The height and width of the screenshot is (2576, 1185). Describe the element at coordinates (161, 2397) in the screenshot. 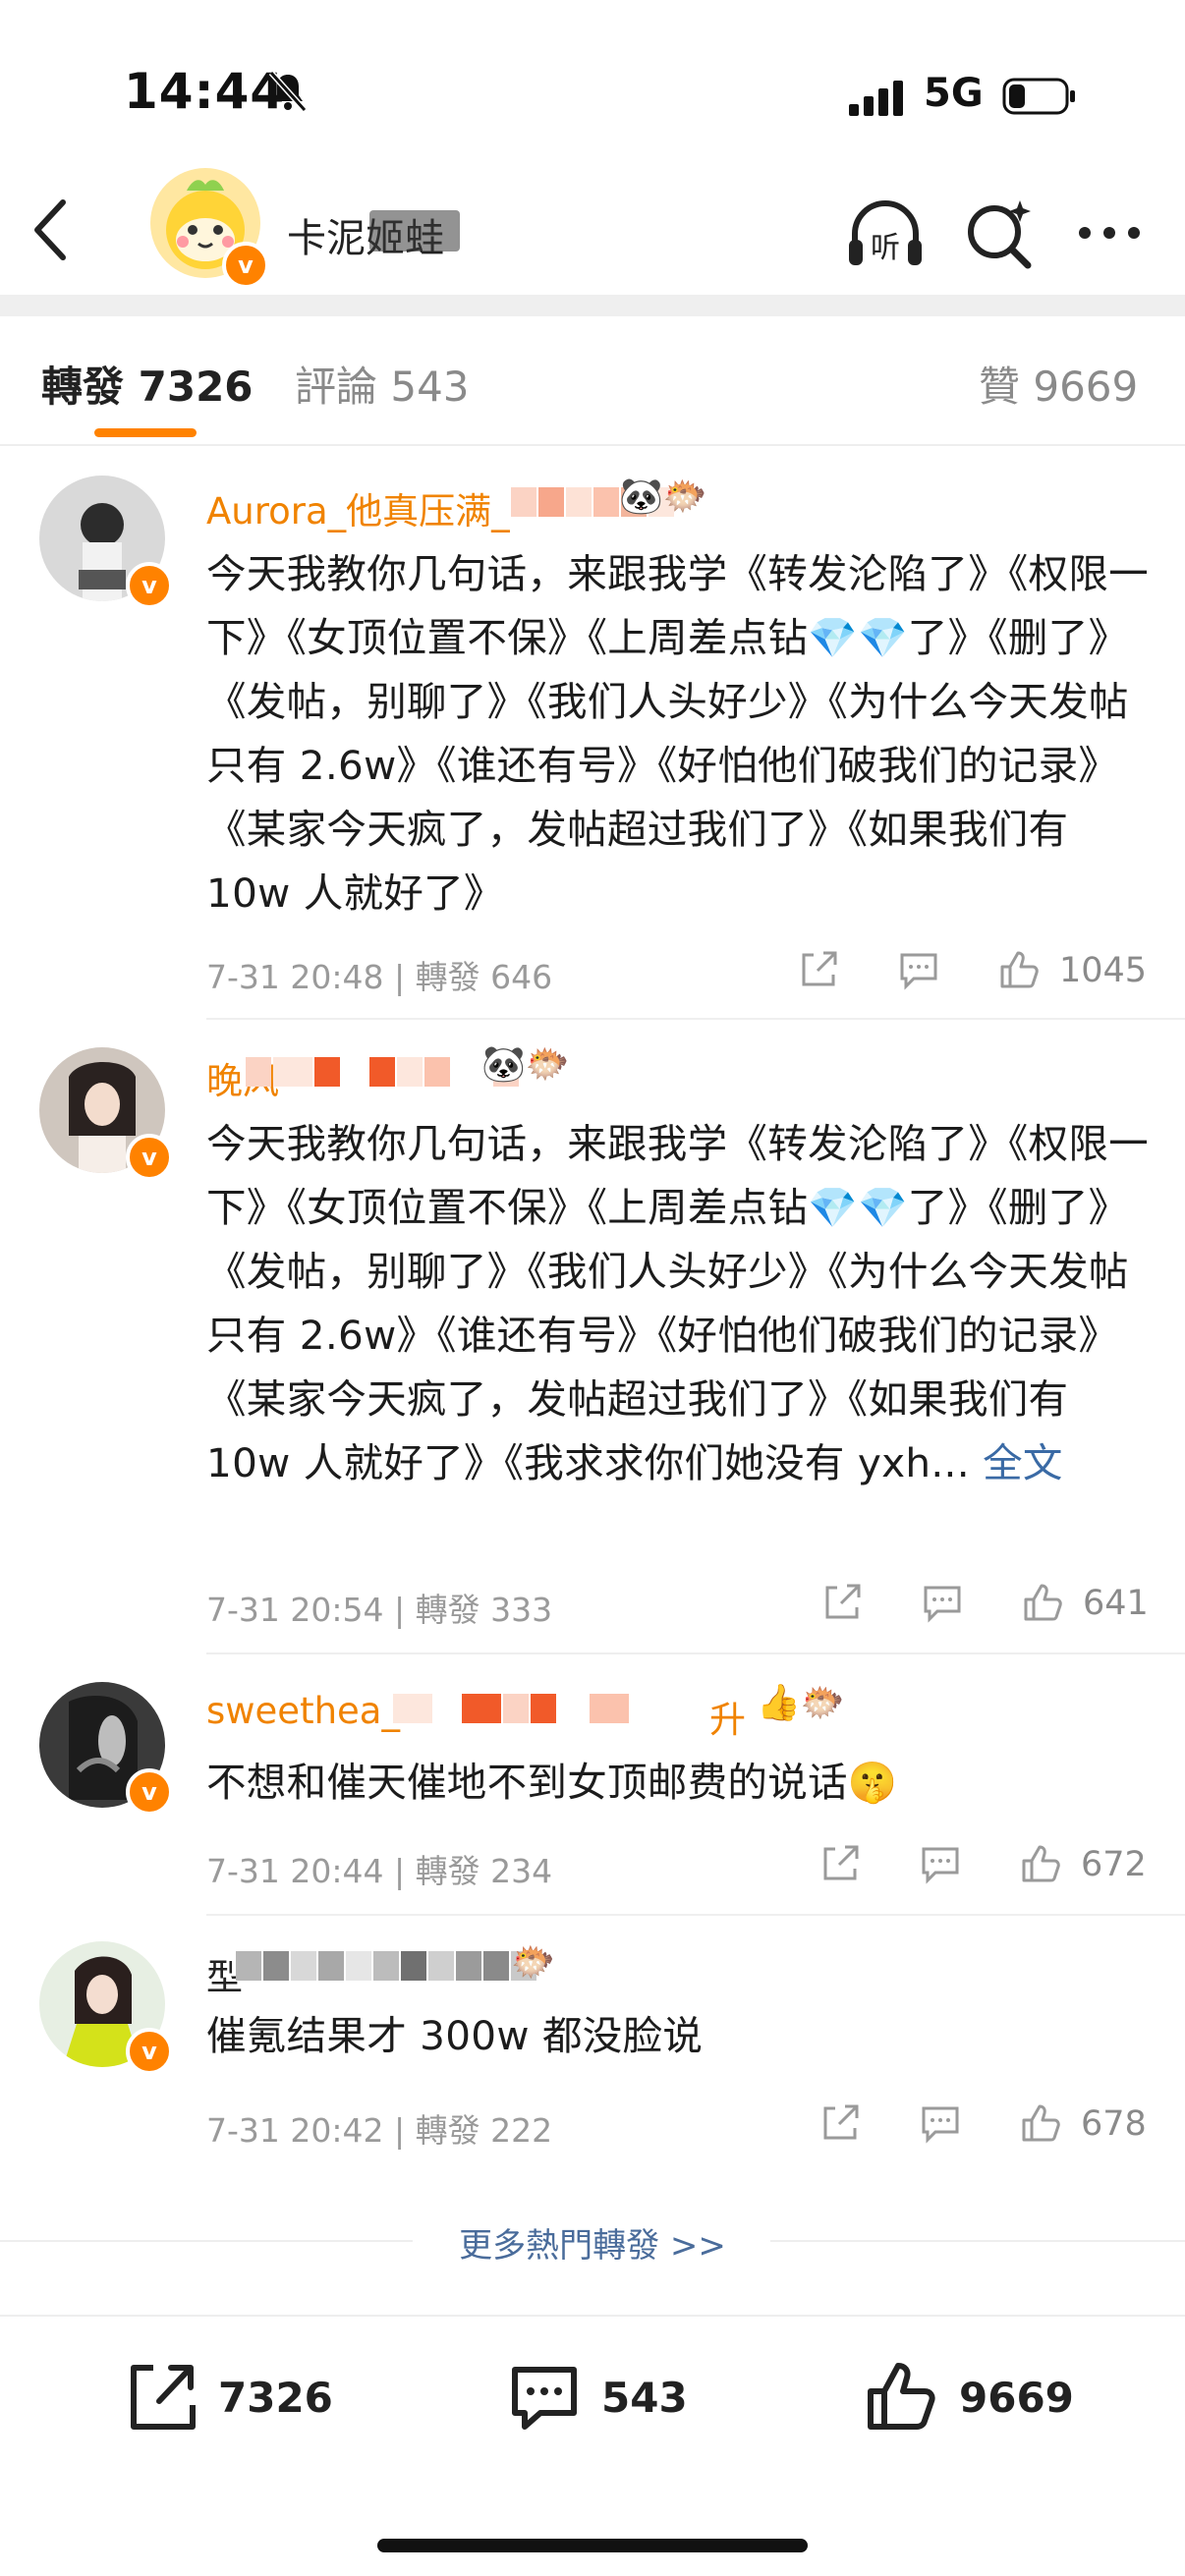

I see `repost-icon` at that location.